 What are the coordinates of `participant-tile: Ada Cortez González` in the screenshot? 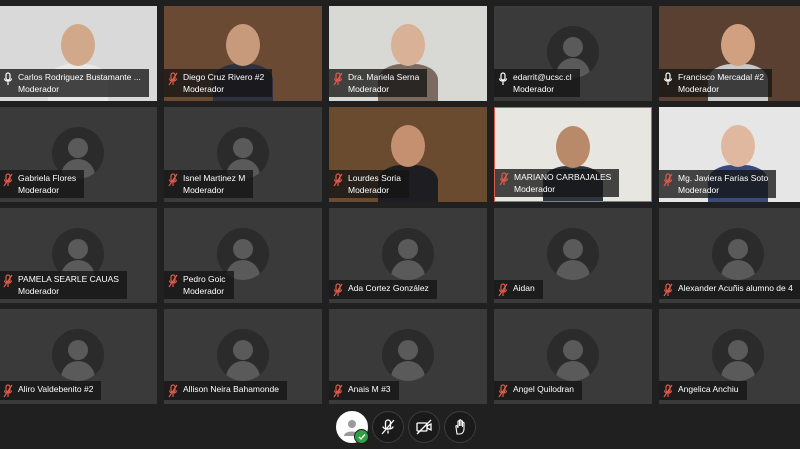 It's located at (408, 255).